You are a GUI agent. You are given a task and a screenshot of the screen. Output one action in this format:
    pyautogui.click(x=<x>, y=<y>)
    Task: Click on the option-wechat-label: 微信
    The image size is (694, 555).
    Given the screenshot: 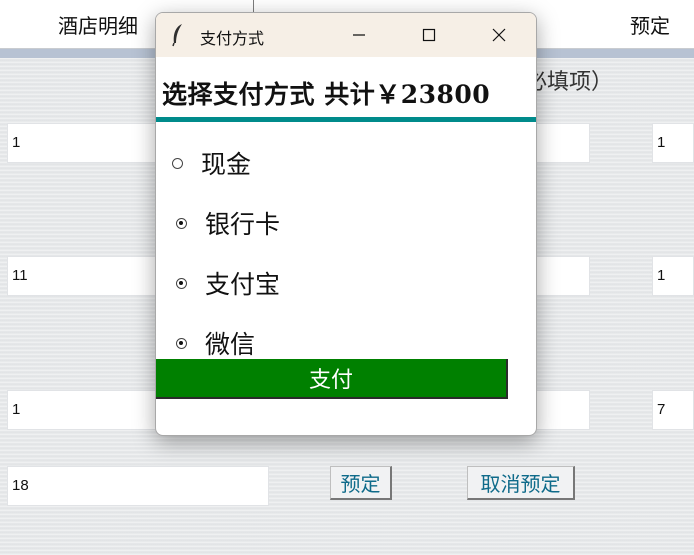 What is the action you would take?
    pyautogui.click(x=230, y=344)
    